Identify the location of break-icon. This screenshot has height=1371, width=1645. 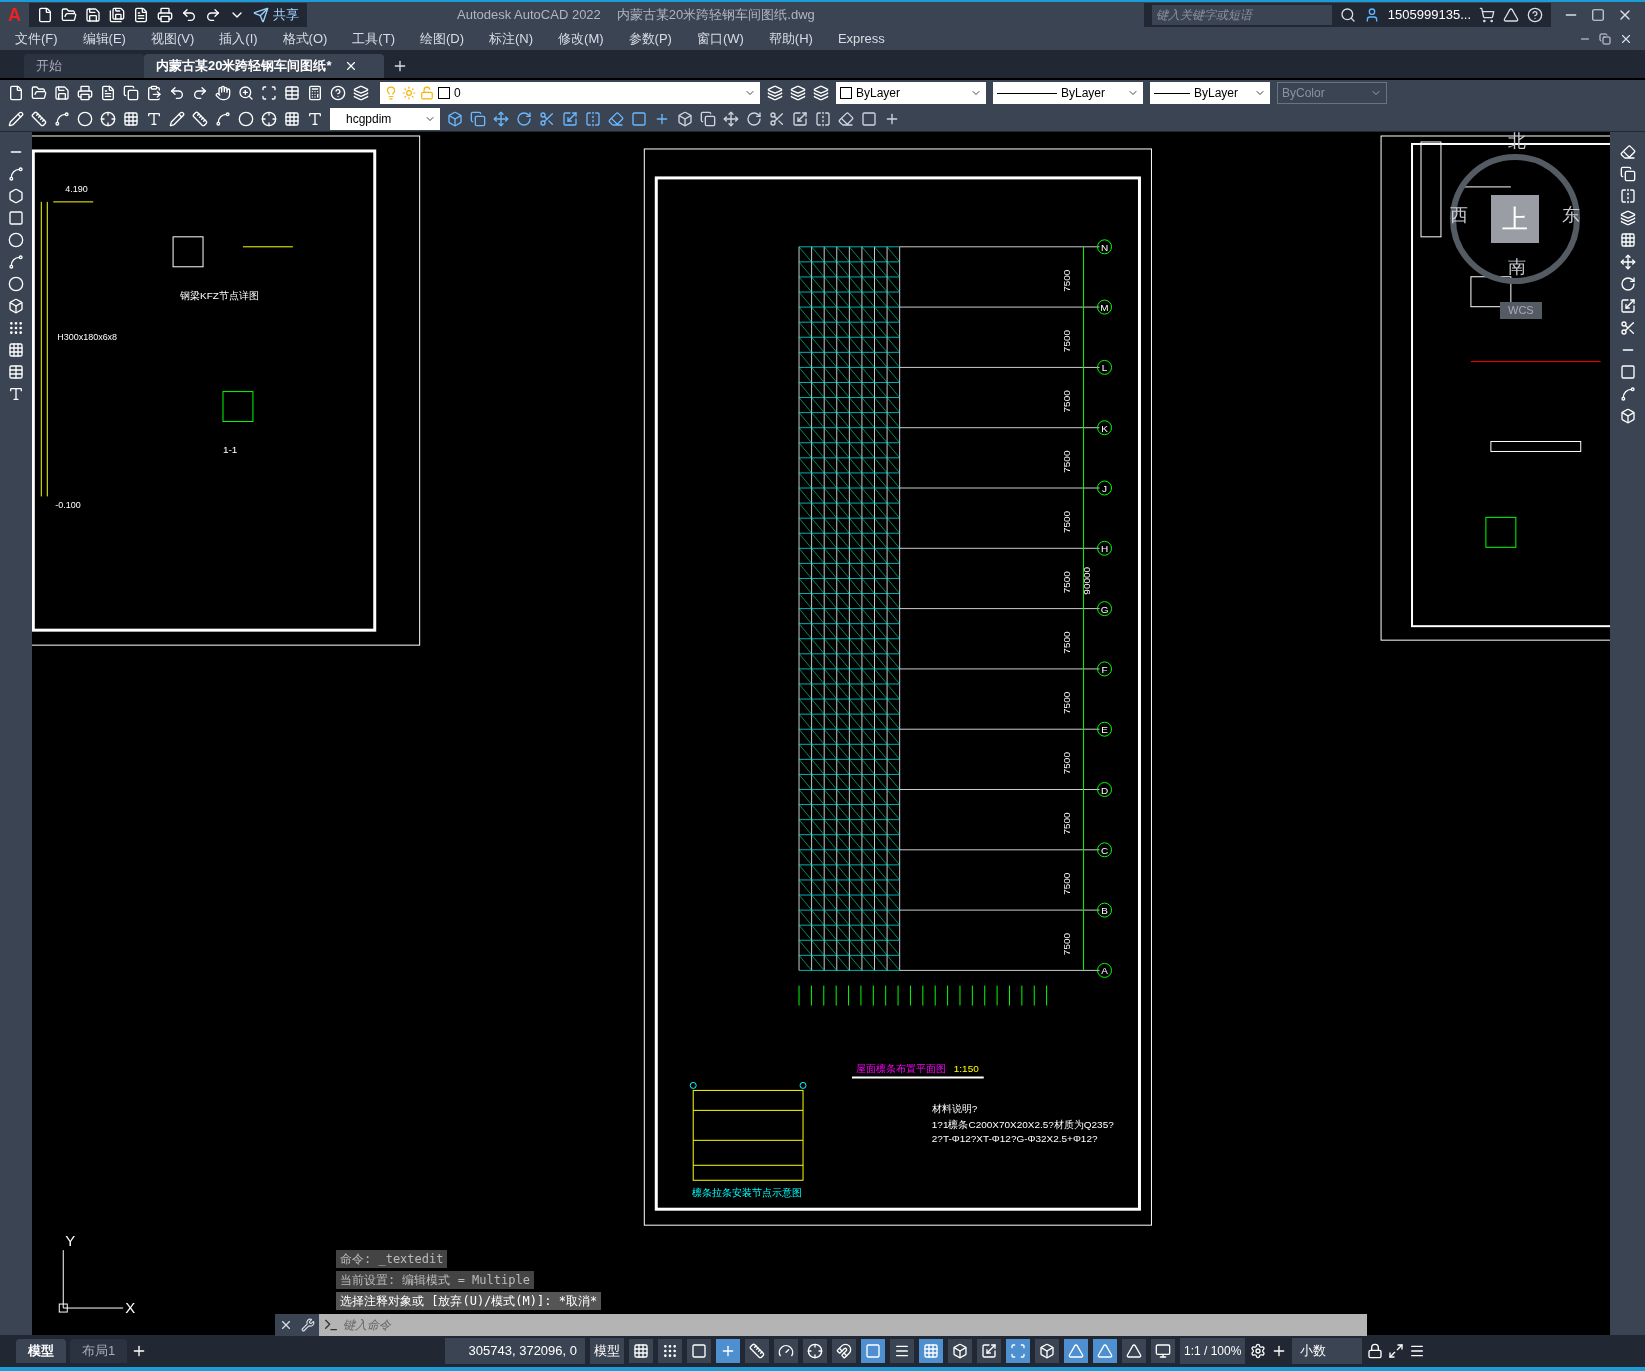
(1627, 372).